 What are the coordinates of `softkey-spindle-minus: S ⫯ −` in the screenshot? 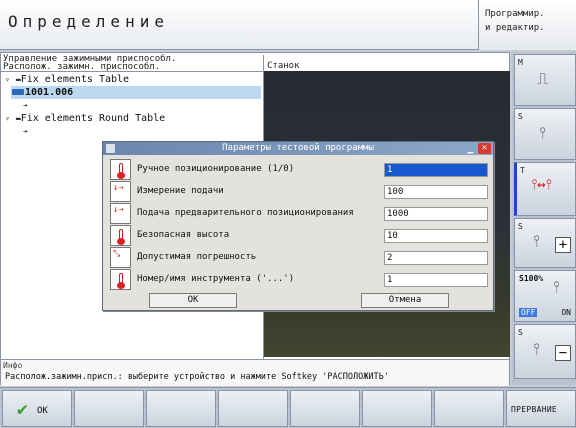 It's located at (545, 351).